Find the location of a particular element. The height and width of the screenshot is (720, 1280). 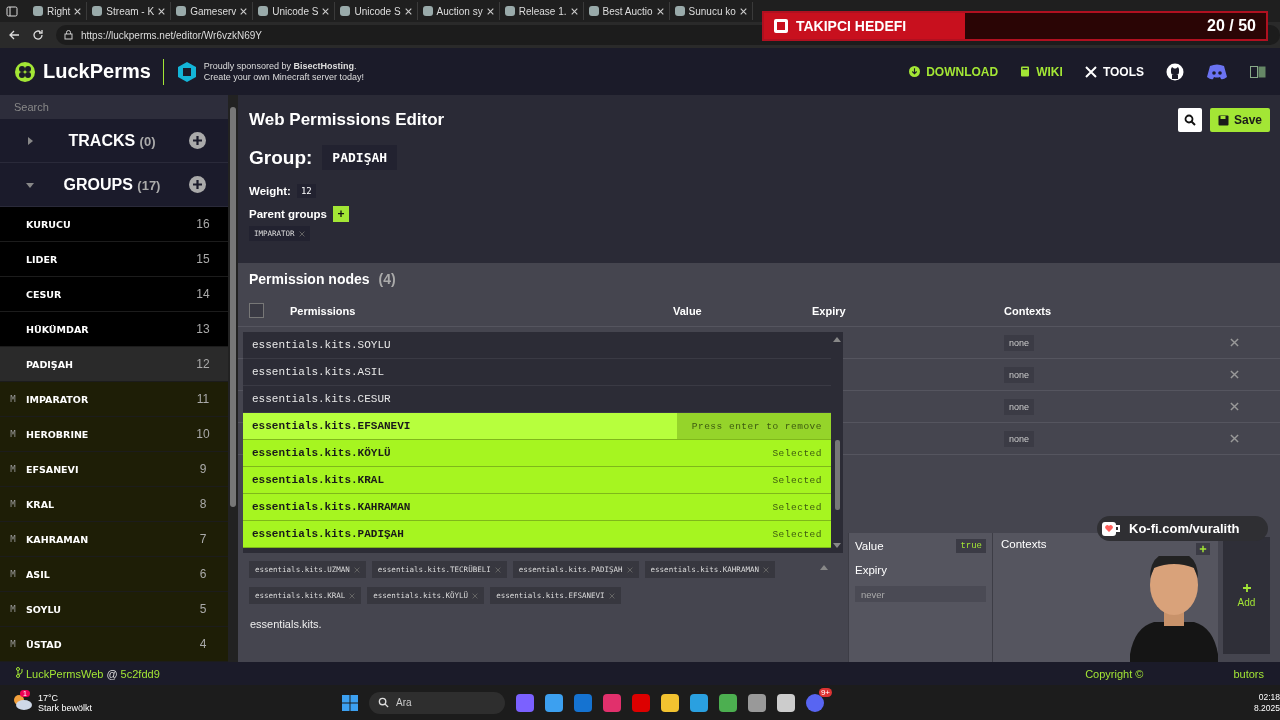

group-item: PADIŞAH 12 is located at coordinates (114, 364).